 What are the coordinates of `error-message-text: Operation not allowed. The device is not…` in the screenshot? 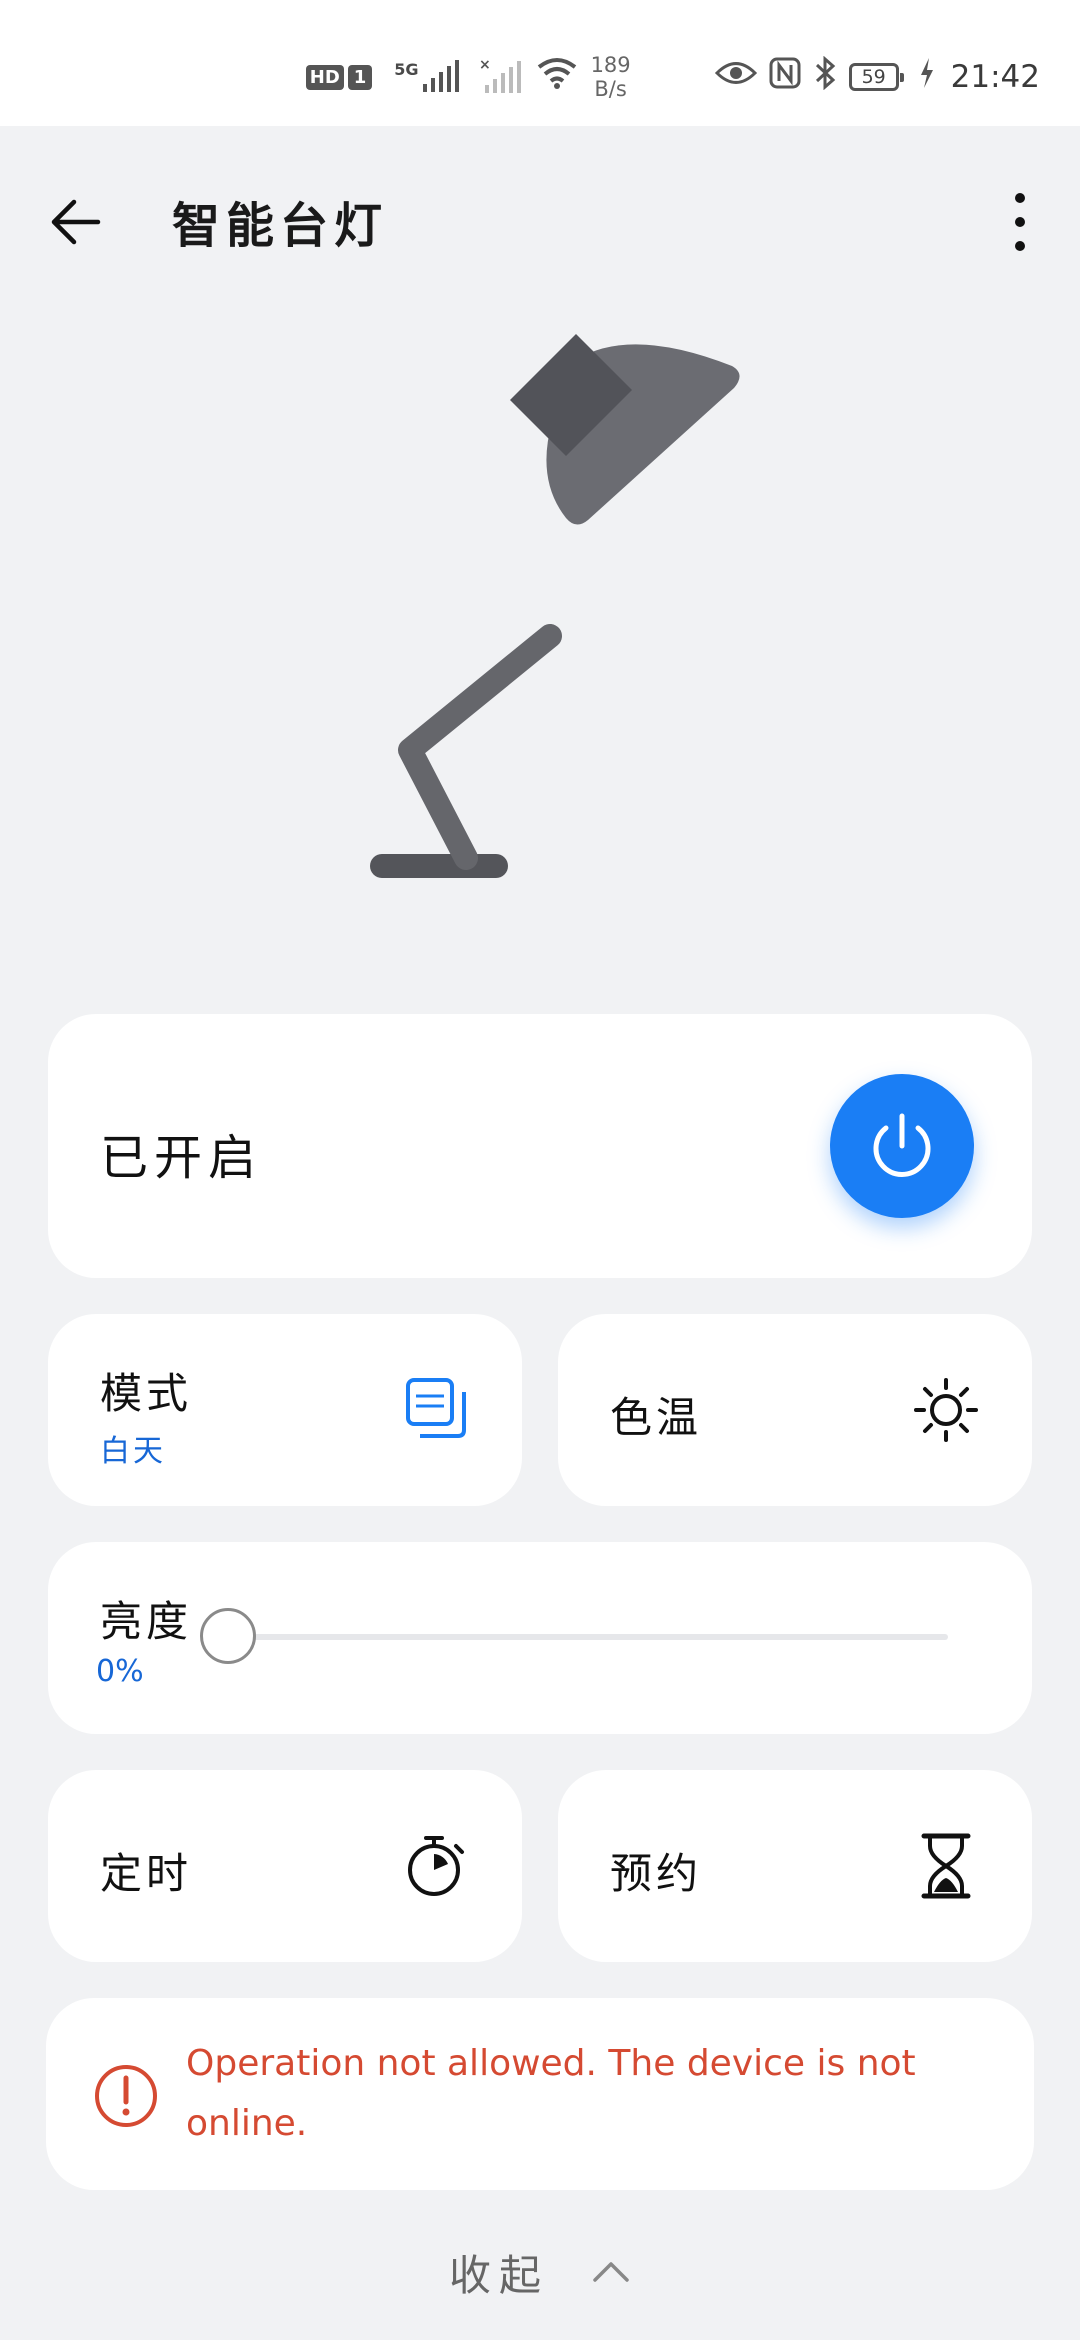 It's located at (551, 2093).